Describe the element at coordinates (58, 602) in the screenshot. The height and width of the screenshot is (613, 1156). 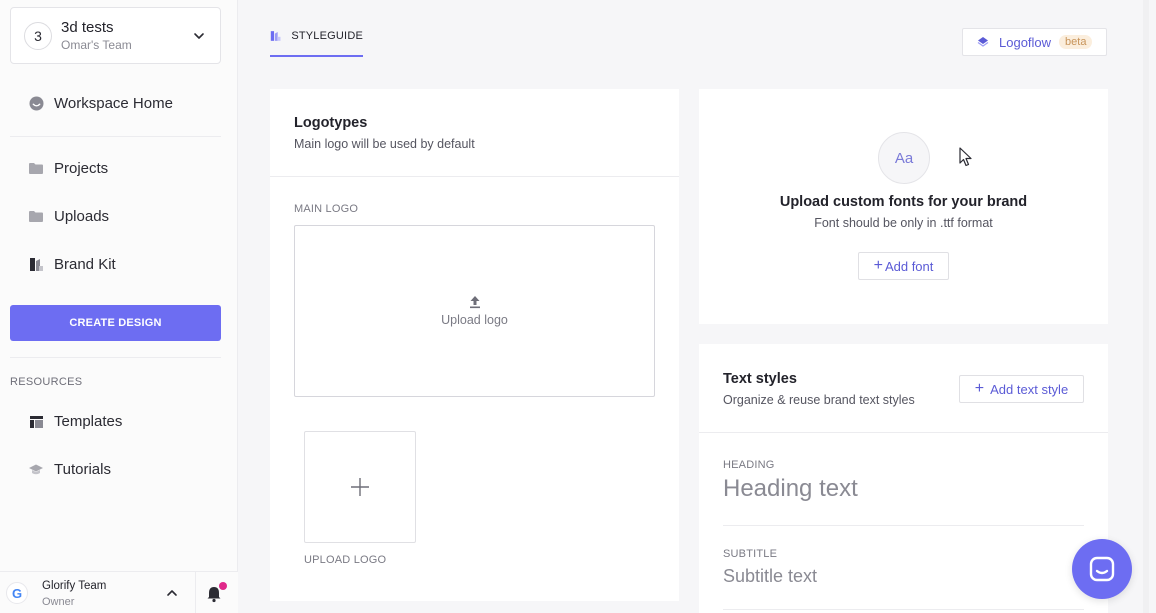
I see `account-role: Owner` at that location.